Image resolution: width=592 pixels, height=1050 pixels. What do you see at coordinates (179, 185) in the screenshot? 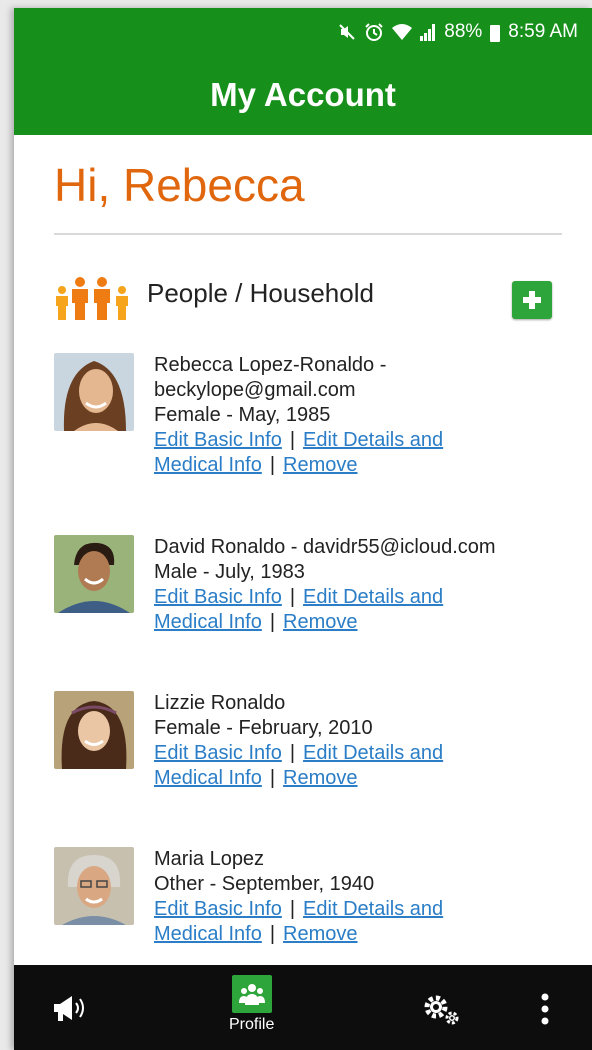
I see `greeting: Hi, Rebecca` at bounding box center [179, 185].